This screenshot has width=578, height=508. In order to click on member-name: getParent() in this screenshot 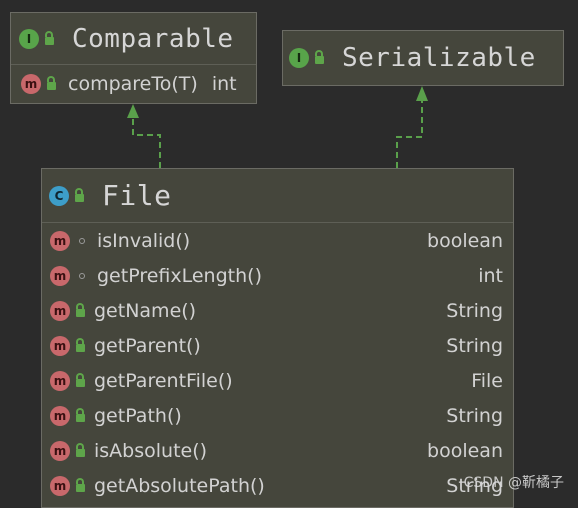, I will do `click(147, 345)`.